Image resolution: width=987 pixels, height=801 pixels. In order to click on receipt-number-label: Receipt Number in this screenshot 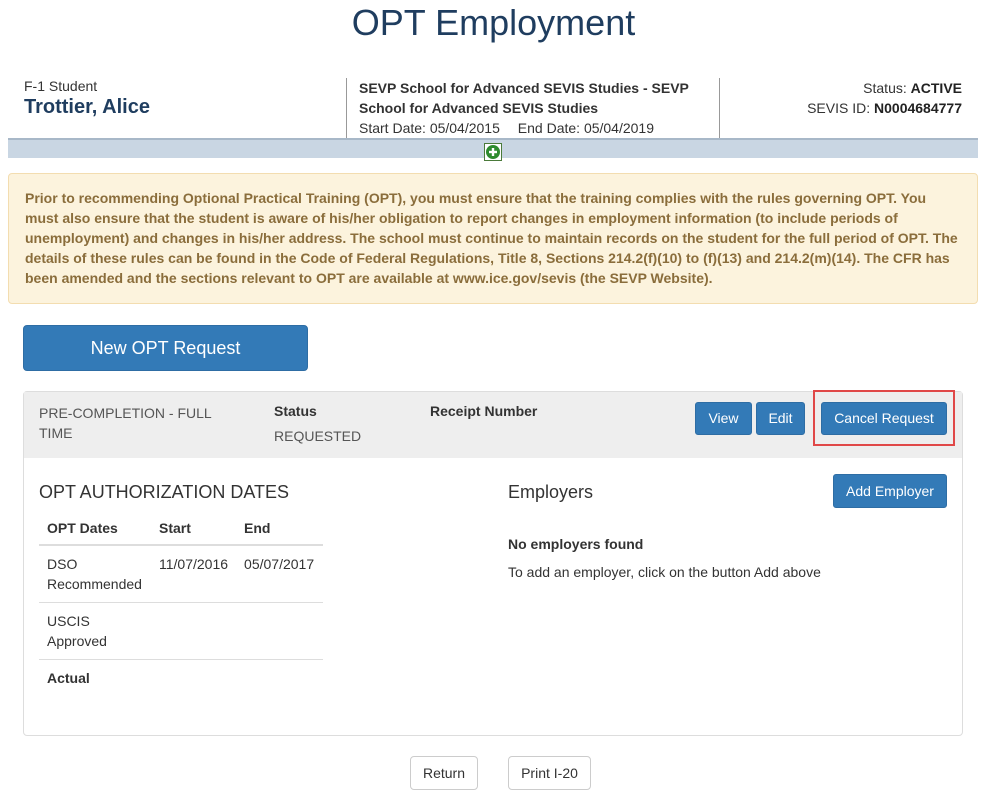, I will do `click(484, 411)`.